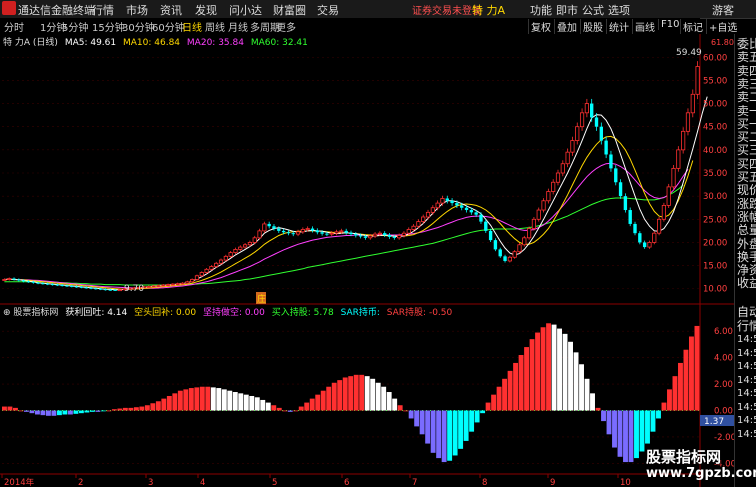  Describe the element at coordinates (746, 312) in the screenshot. I see `tick-list-item: 自动` at that location.